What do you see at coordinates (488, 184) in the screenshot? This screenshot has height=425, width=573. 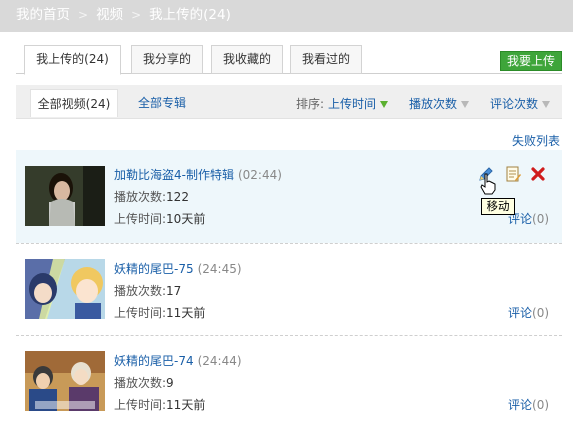 I see `hand-cursor-icon` at bounding box center [488, 184].